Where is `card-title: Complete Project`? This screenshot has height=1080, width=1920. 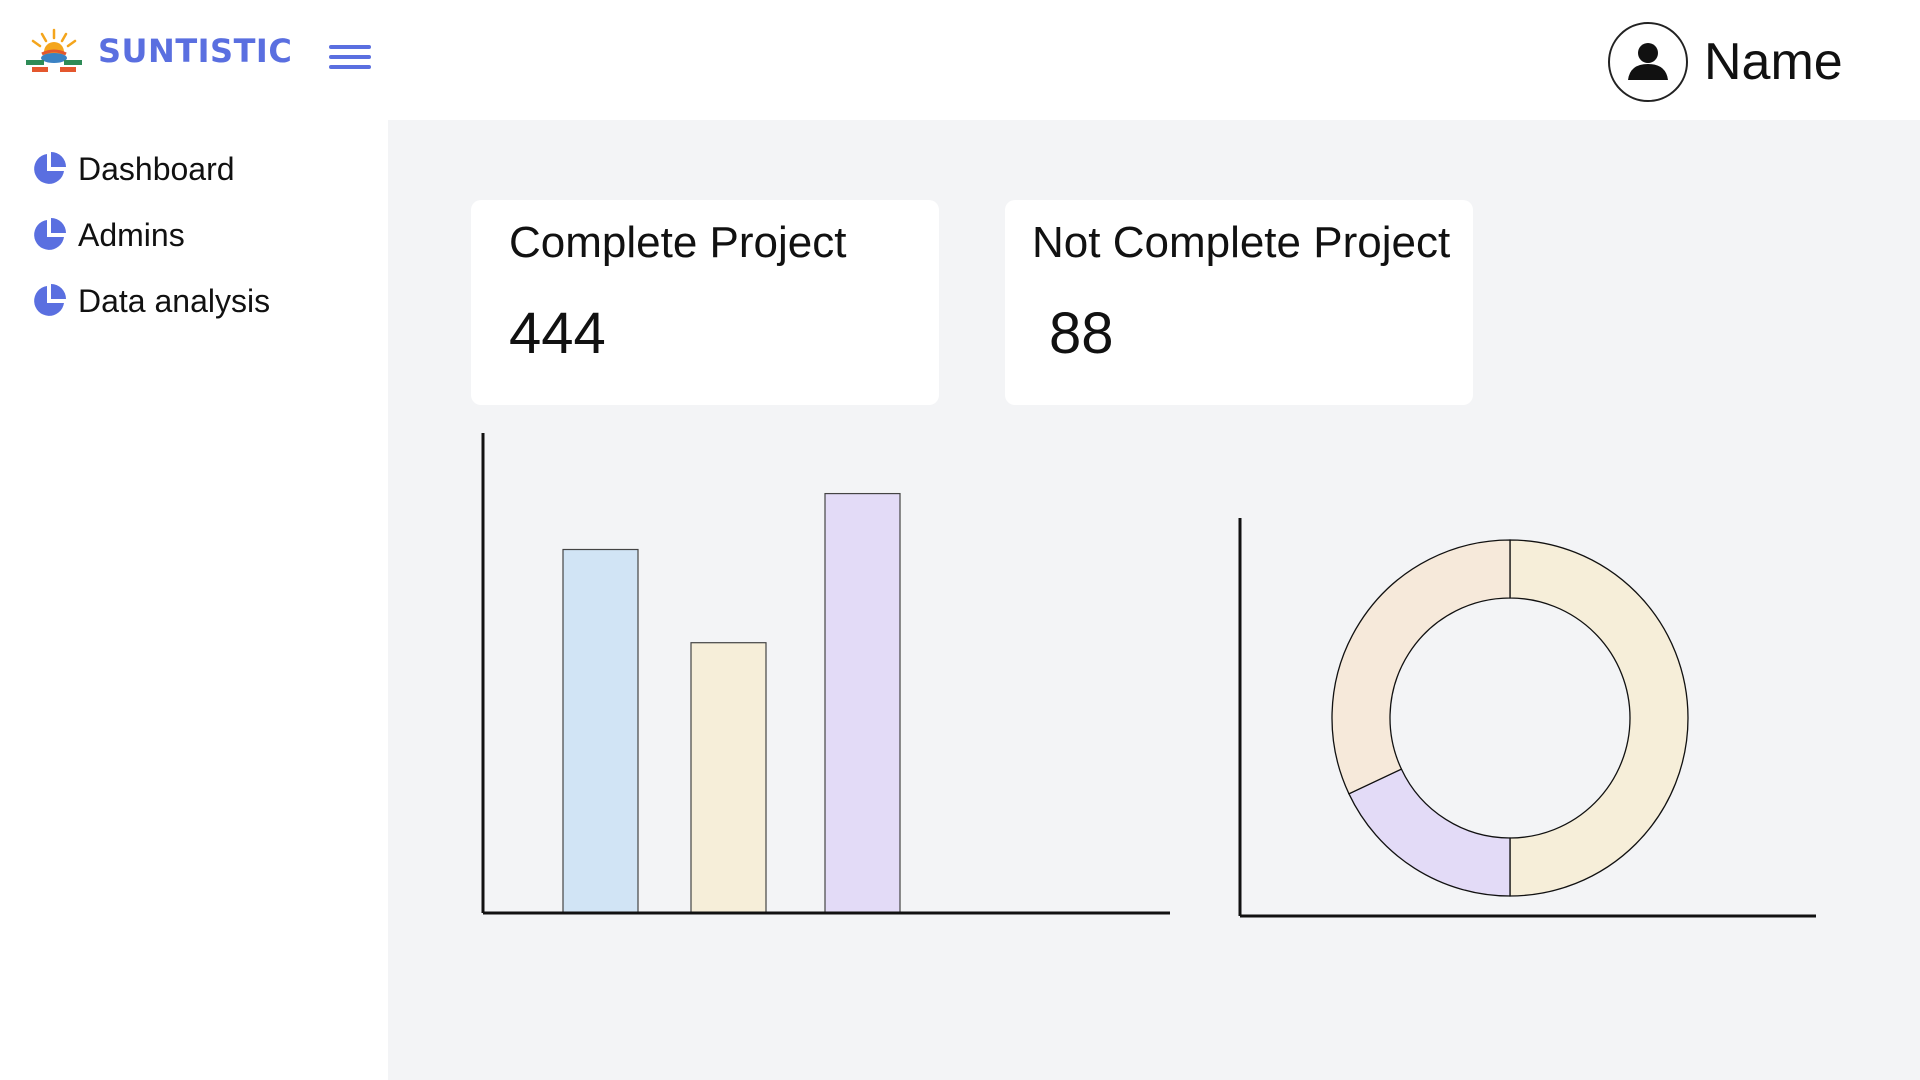 card-title: Complete Project is located at coordinates (678, 242).